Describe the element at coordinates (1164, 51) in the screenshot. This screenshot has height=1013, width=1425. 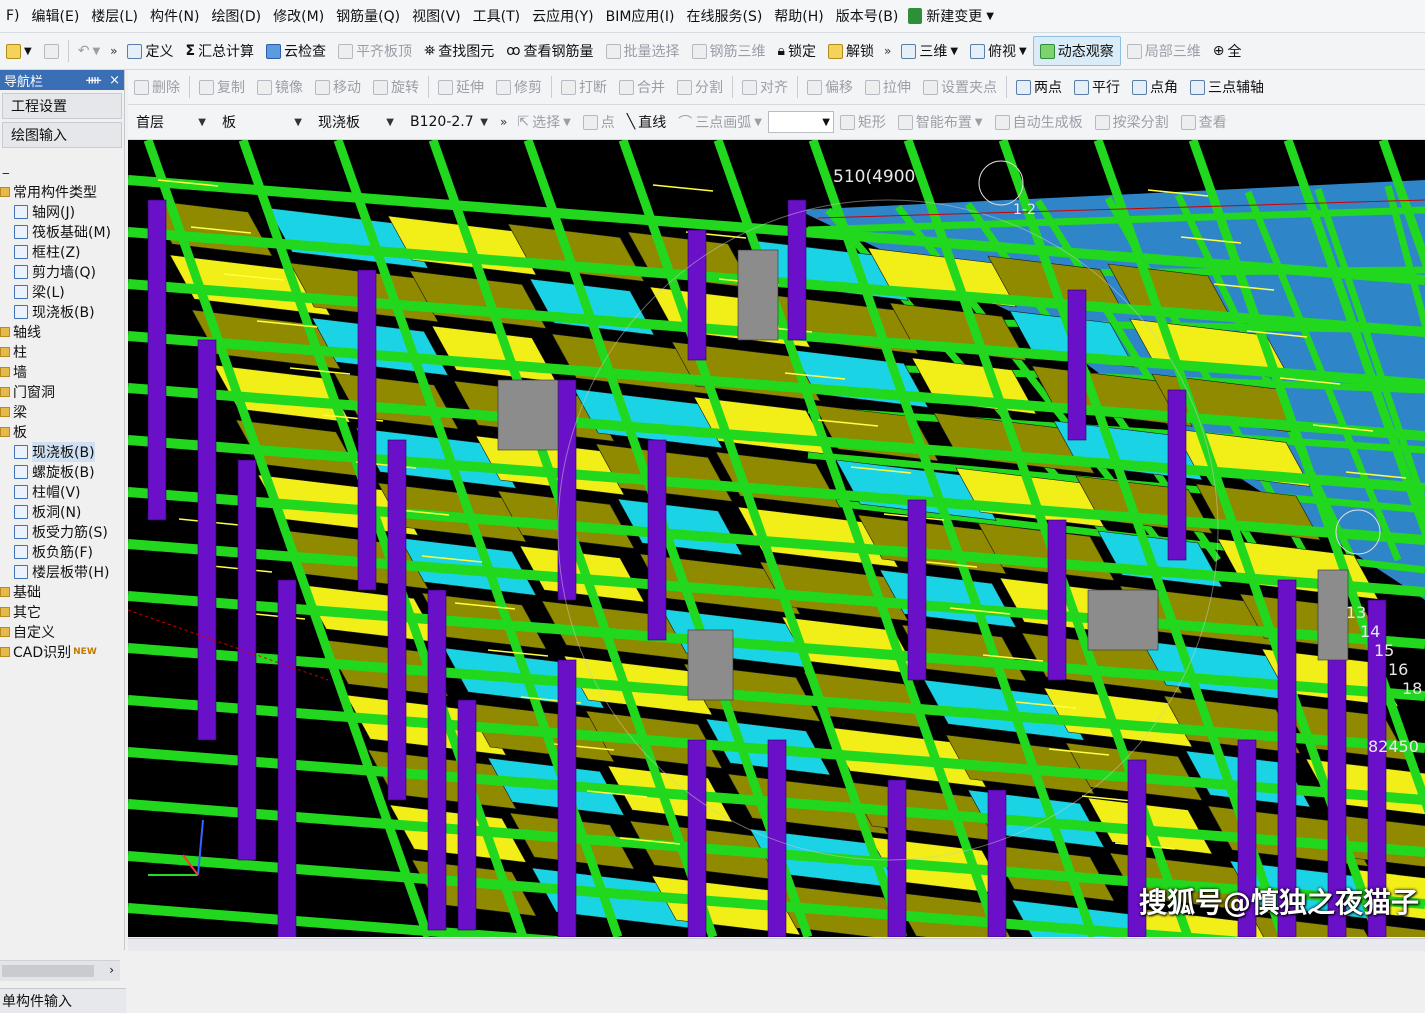
I see `local-3d-button: 局部三维` at that location.